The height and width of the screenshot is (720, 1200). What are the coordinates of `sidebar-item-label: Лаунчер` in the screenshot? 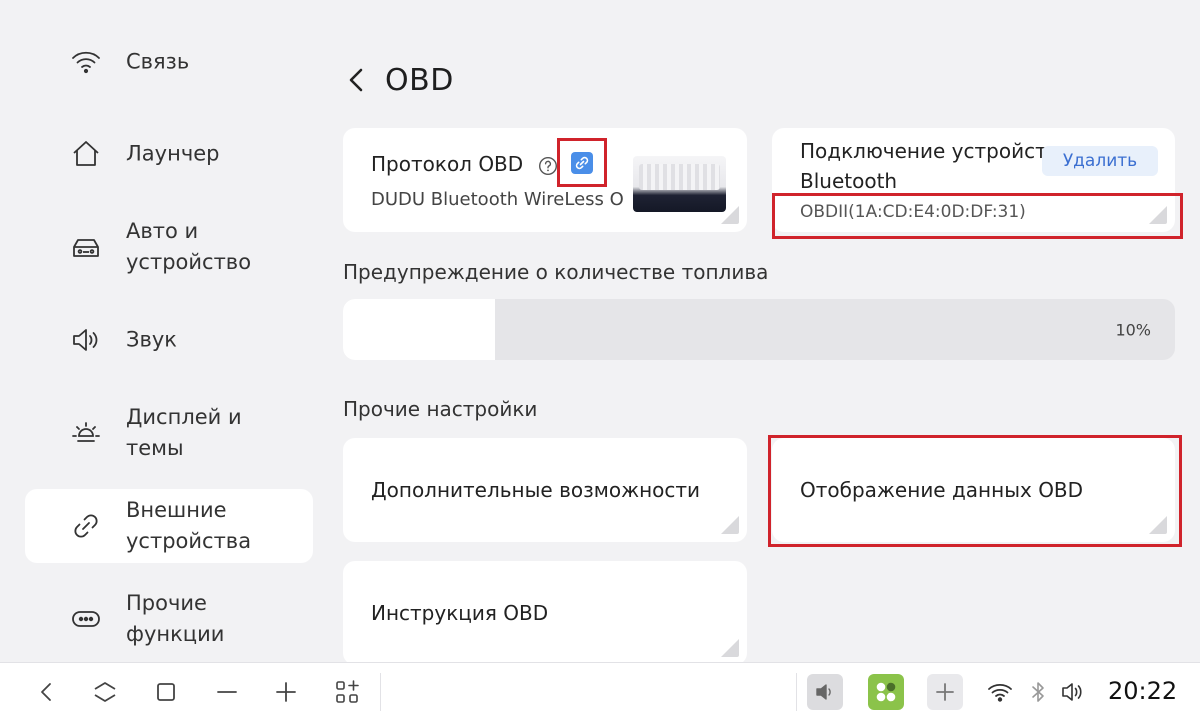 It's located at (173, 153).